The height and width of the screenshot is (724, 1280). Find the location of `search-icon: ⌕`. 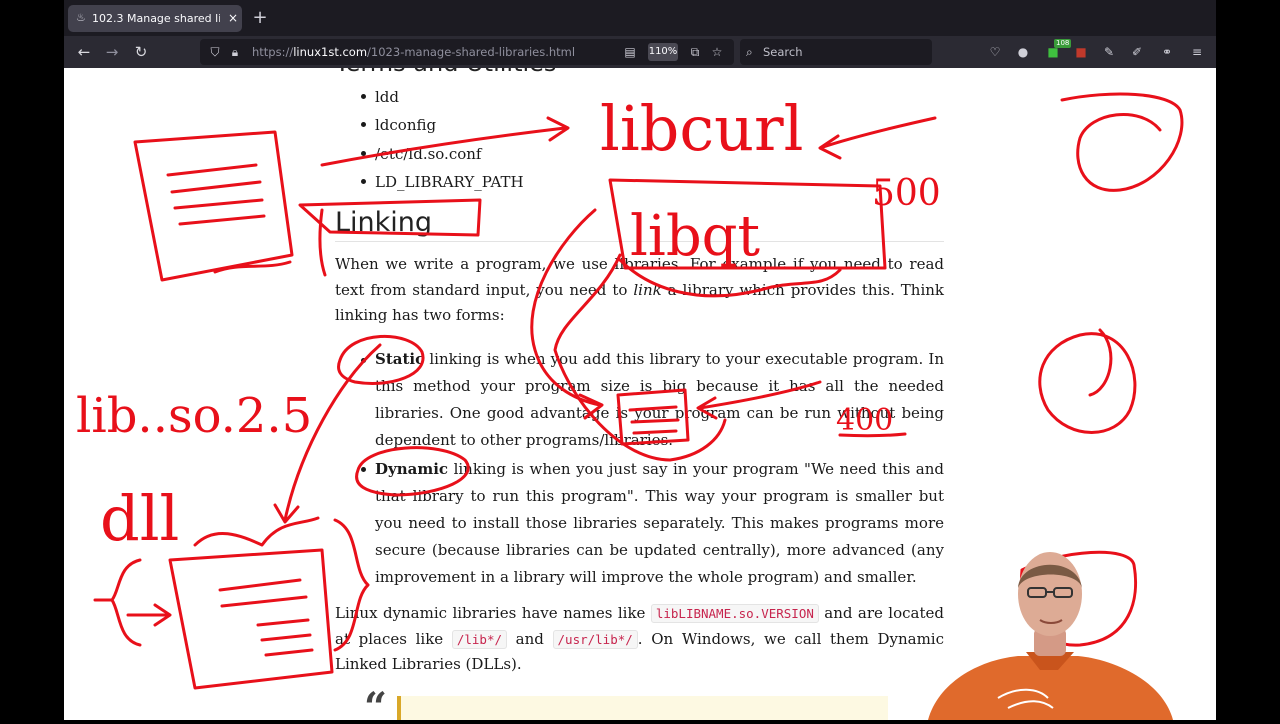

search-icon: ⌕ is located at coordinates (749, 52).